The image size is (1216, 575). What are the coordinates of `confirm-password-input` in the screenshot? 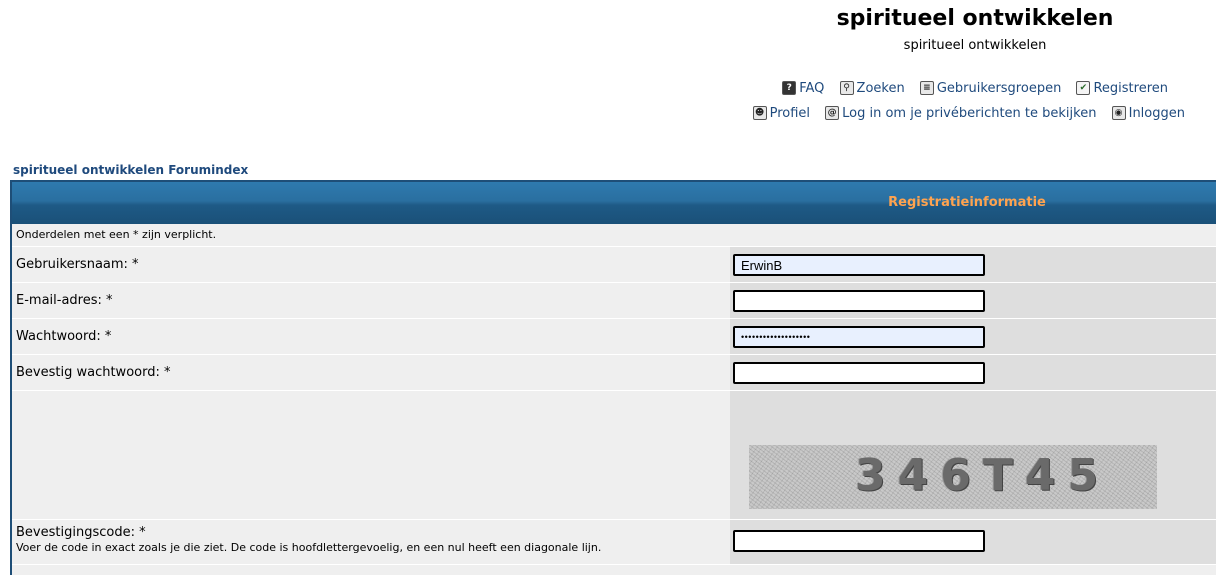 It's located at (859, 373).